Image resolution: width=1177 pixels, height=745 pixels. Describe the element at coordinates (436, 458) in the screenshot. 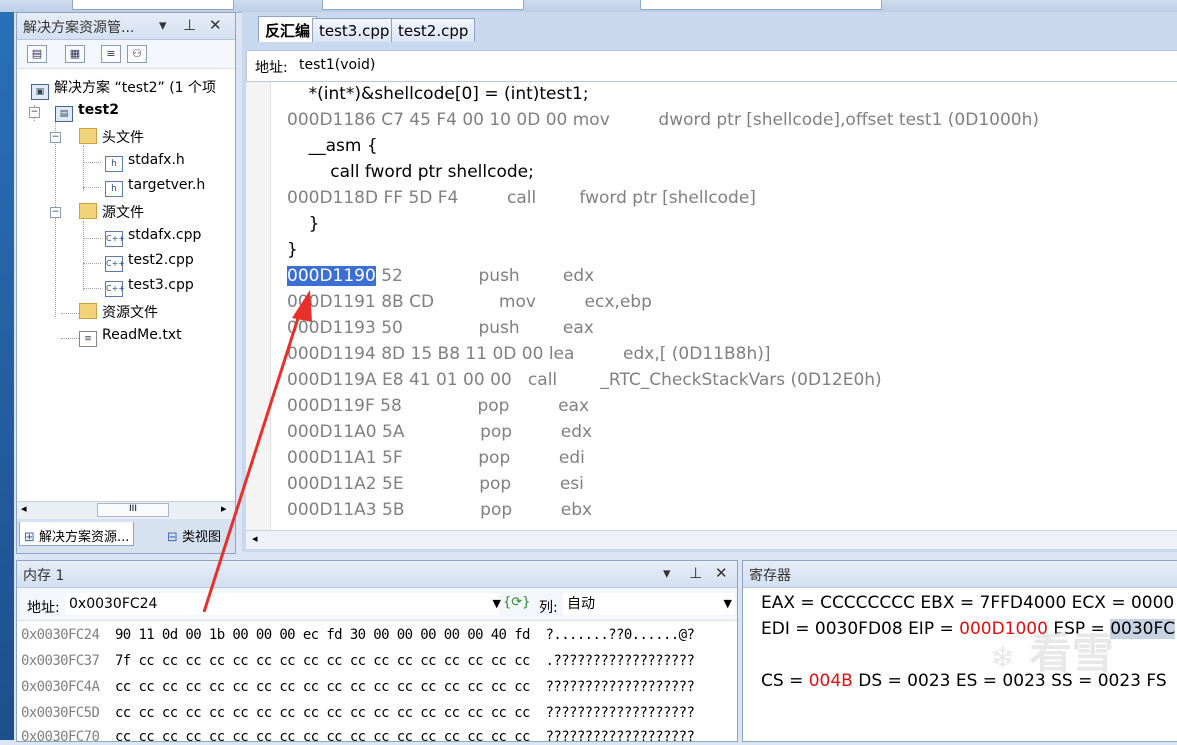

I see `disasm-line: 000D11A1 5F pop edi` at that location.